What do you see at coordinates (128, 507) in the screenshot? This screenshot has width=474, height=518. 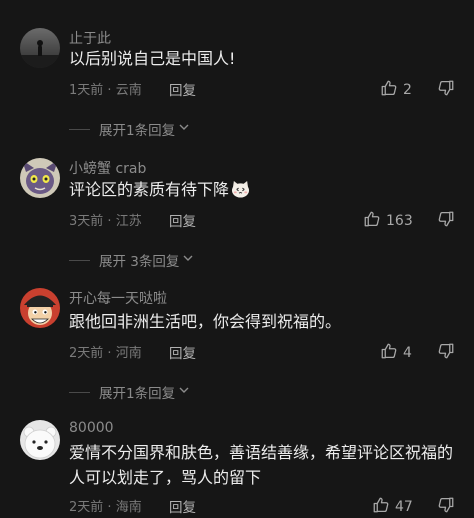 I see `comment-location: 海南` at bounding box center [128, 507].